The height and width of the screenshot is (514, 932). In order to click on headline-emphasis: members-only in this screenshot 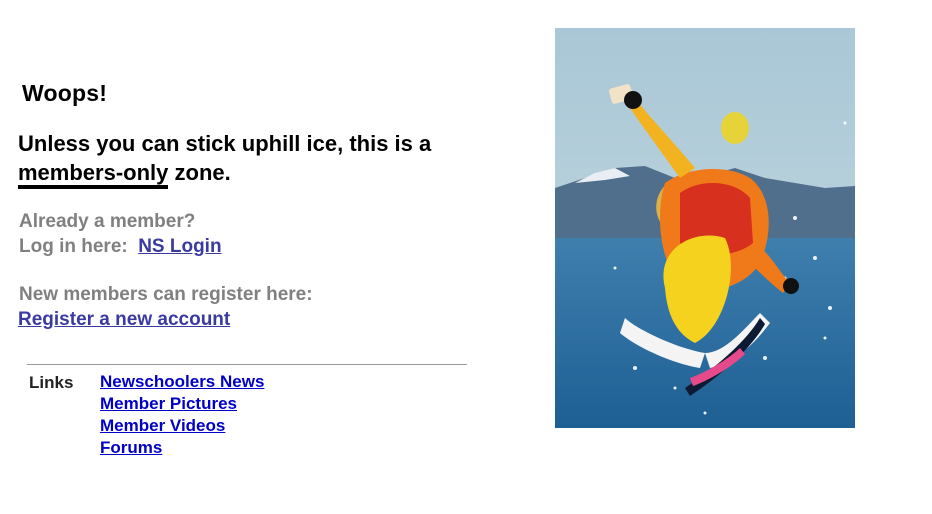, I will do `click(93, 174)`.